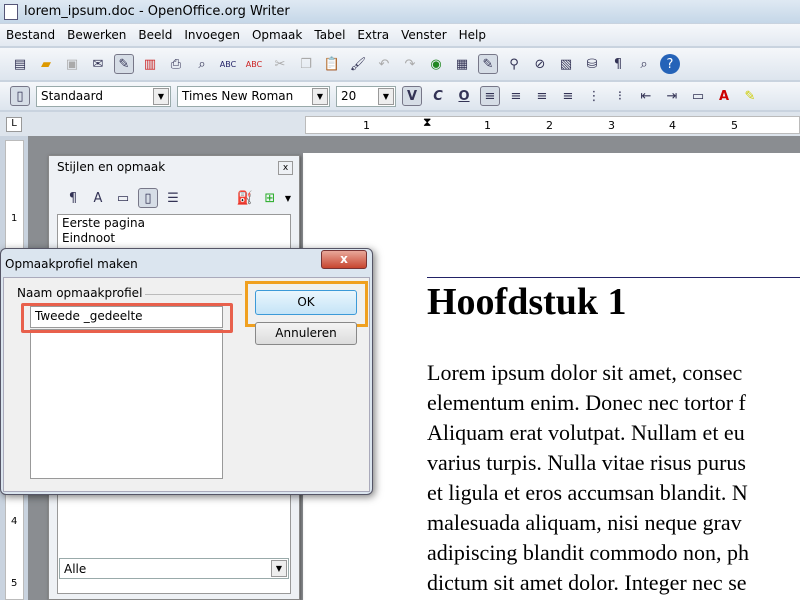 The height and width of the screenshot is (600, 800). Describe the element at coordinates (81, 293) in the screenshot. I see `style-name-label: Naam opmaakprofiel` at that location.